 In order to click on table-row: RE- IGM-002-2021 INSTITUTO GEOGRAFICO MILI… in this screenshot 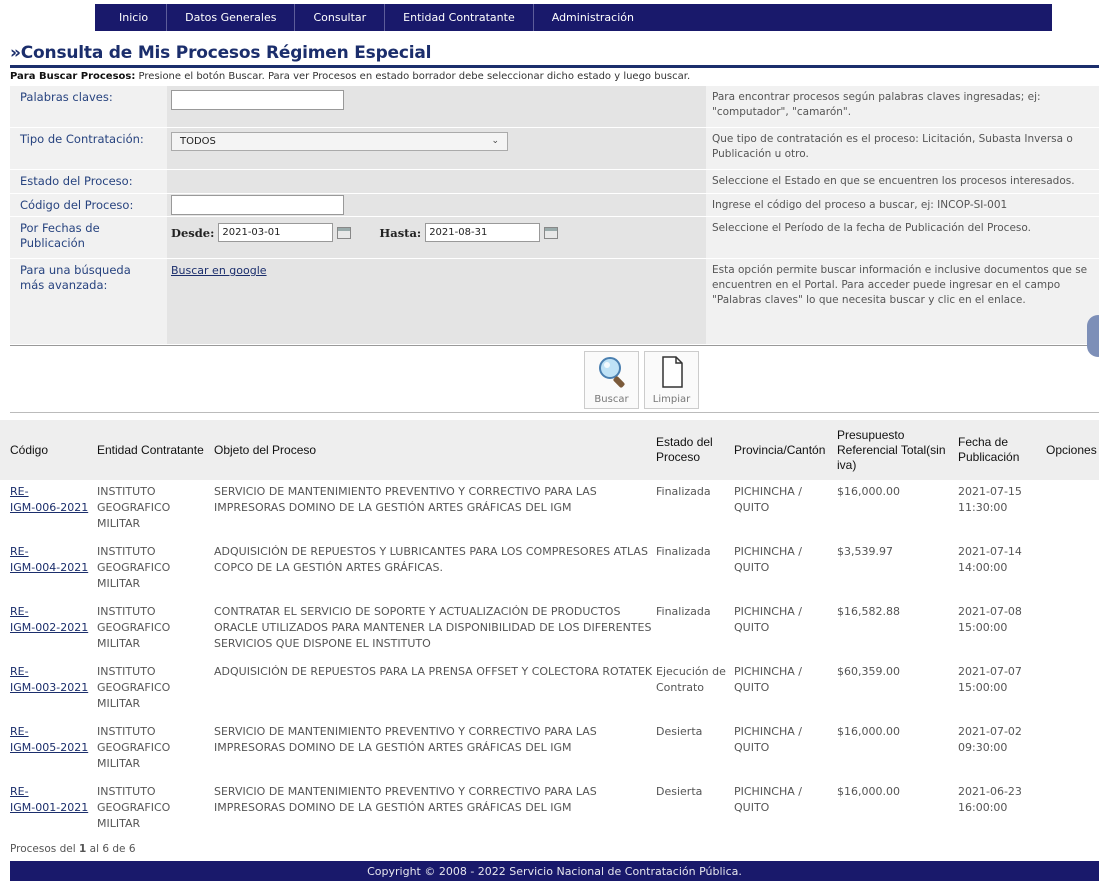, I will do `click(549, 630)`.